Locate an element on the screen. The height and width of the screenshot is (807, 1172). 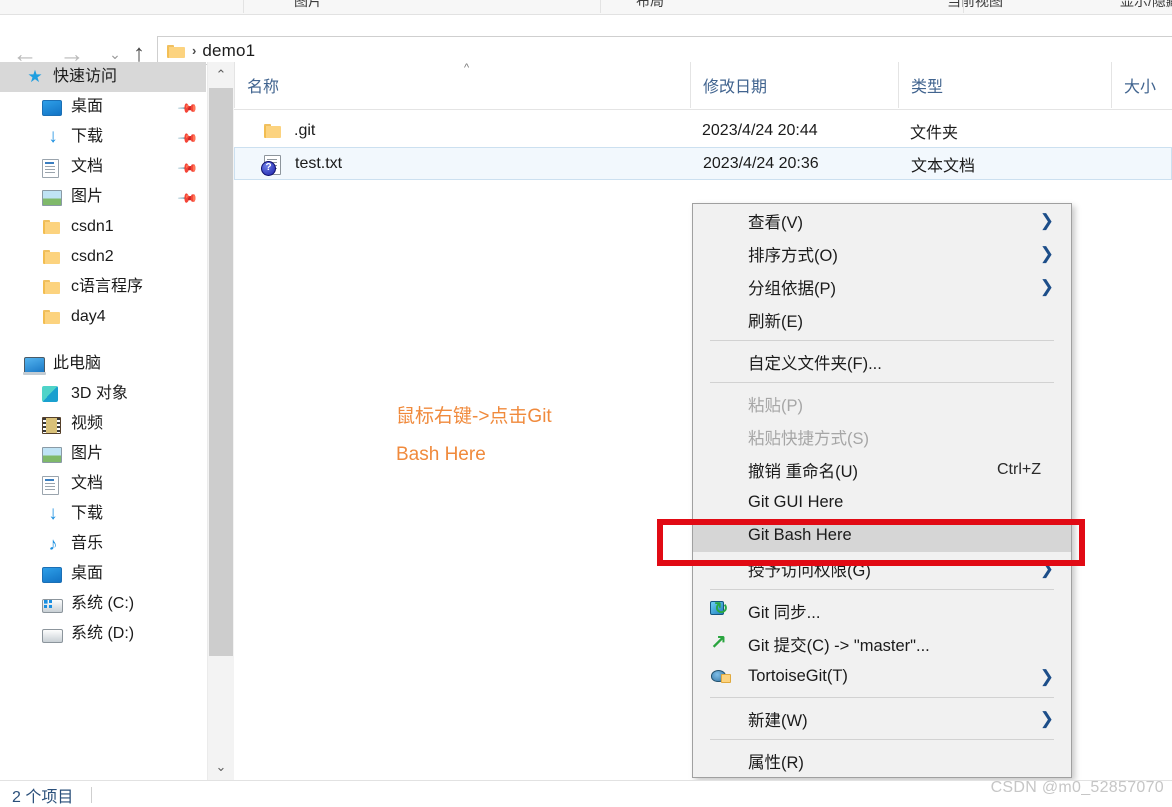
question-badge-icon: ? is located at coordinates (268, 168).